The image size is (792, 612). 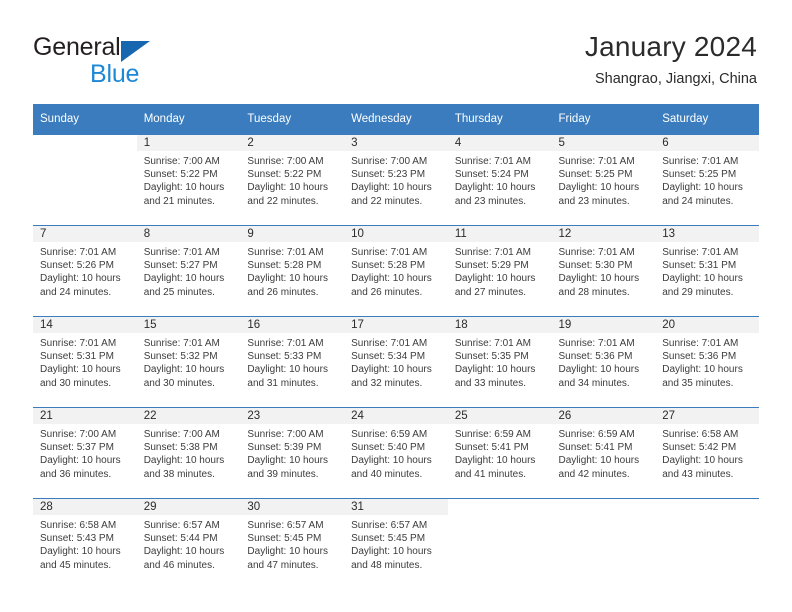 What do you see at coordinates (283, 474) in the screenshot?
I see `day-daylight-line: and 39 minutes.` at bounding box center [283, 474].